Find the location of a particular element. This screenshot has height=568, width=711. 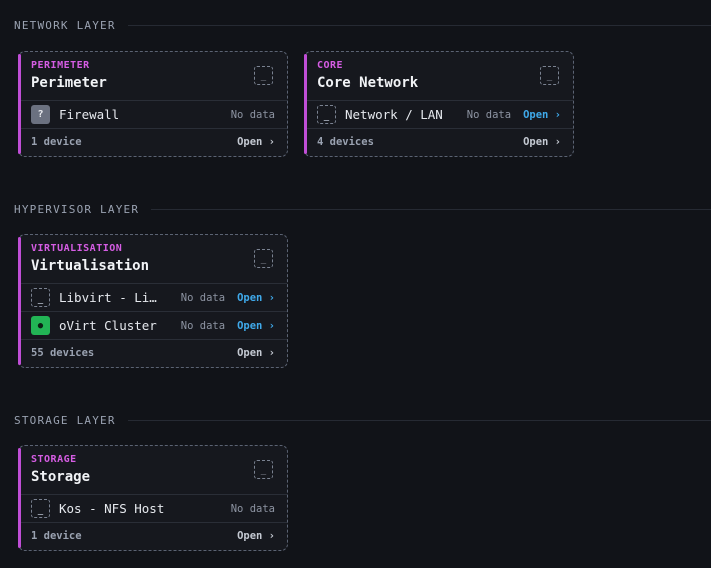

layer-header: NETWORK LAYER is located at coordinates (362, 25).